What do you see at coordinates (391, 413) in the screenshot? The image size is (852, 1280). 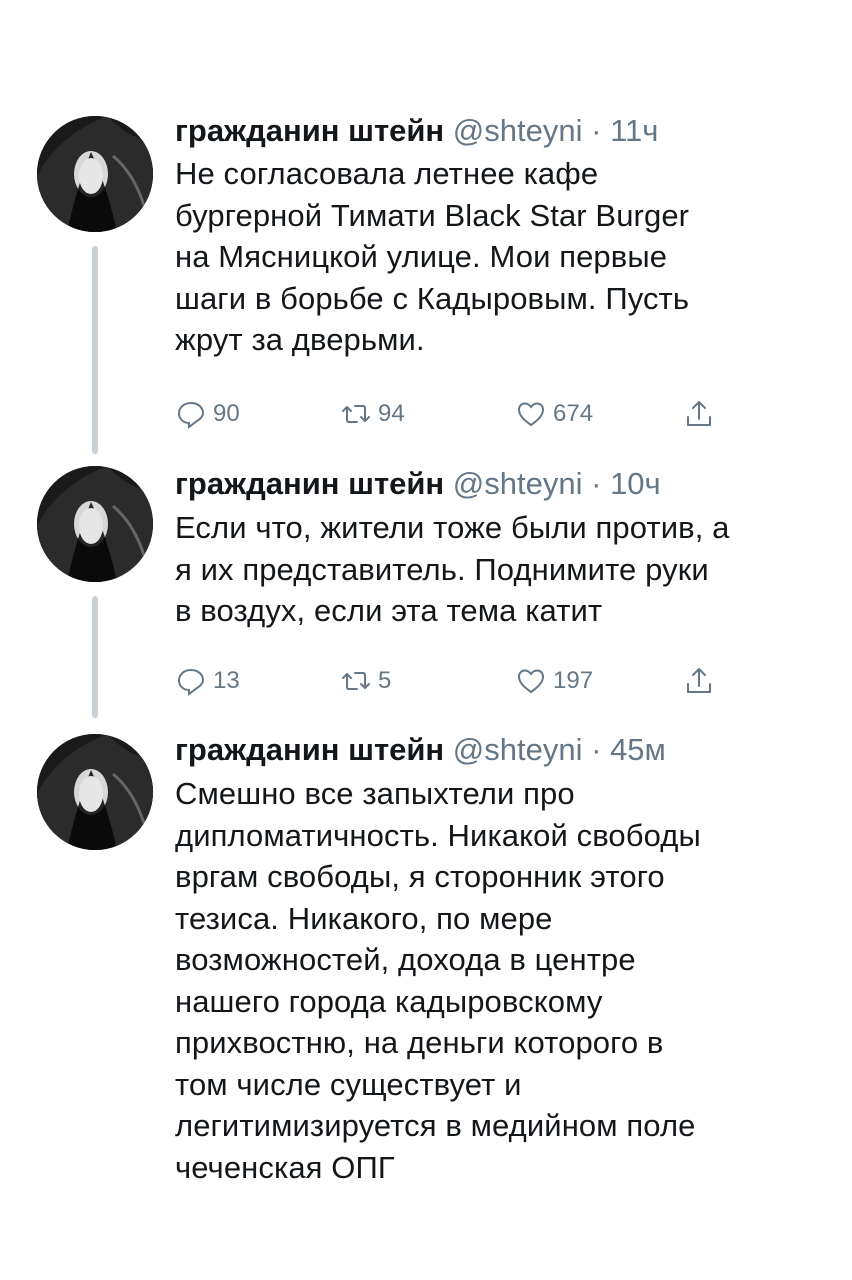 I see `retweet-count: 94` at bounding box center [391, 413].